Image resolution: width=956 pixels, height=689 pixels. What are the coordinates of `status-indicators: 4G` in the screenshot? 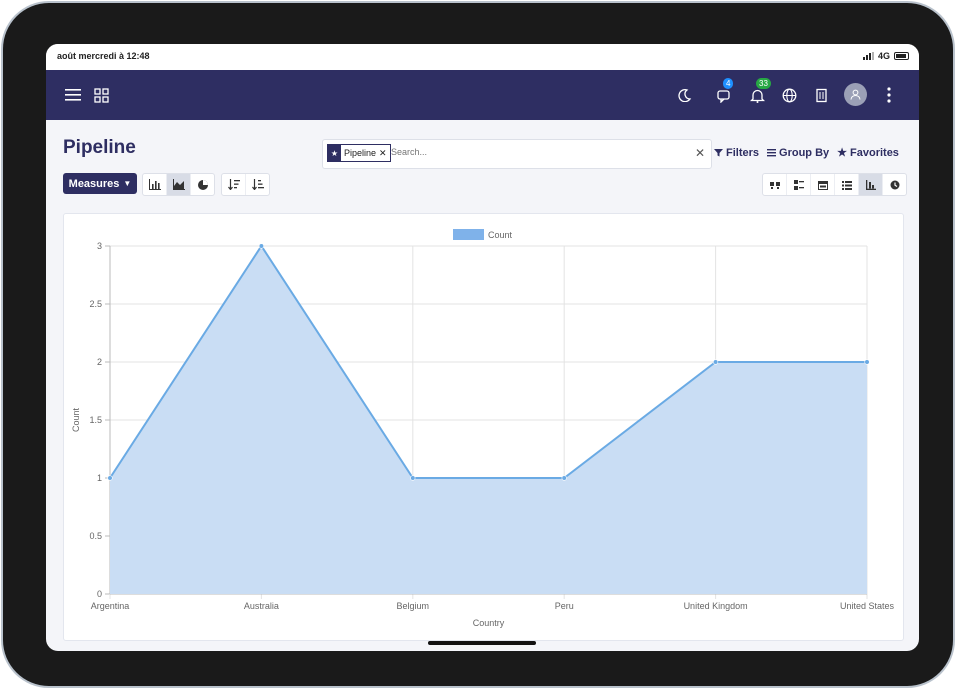 It's located at (885, 56).